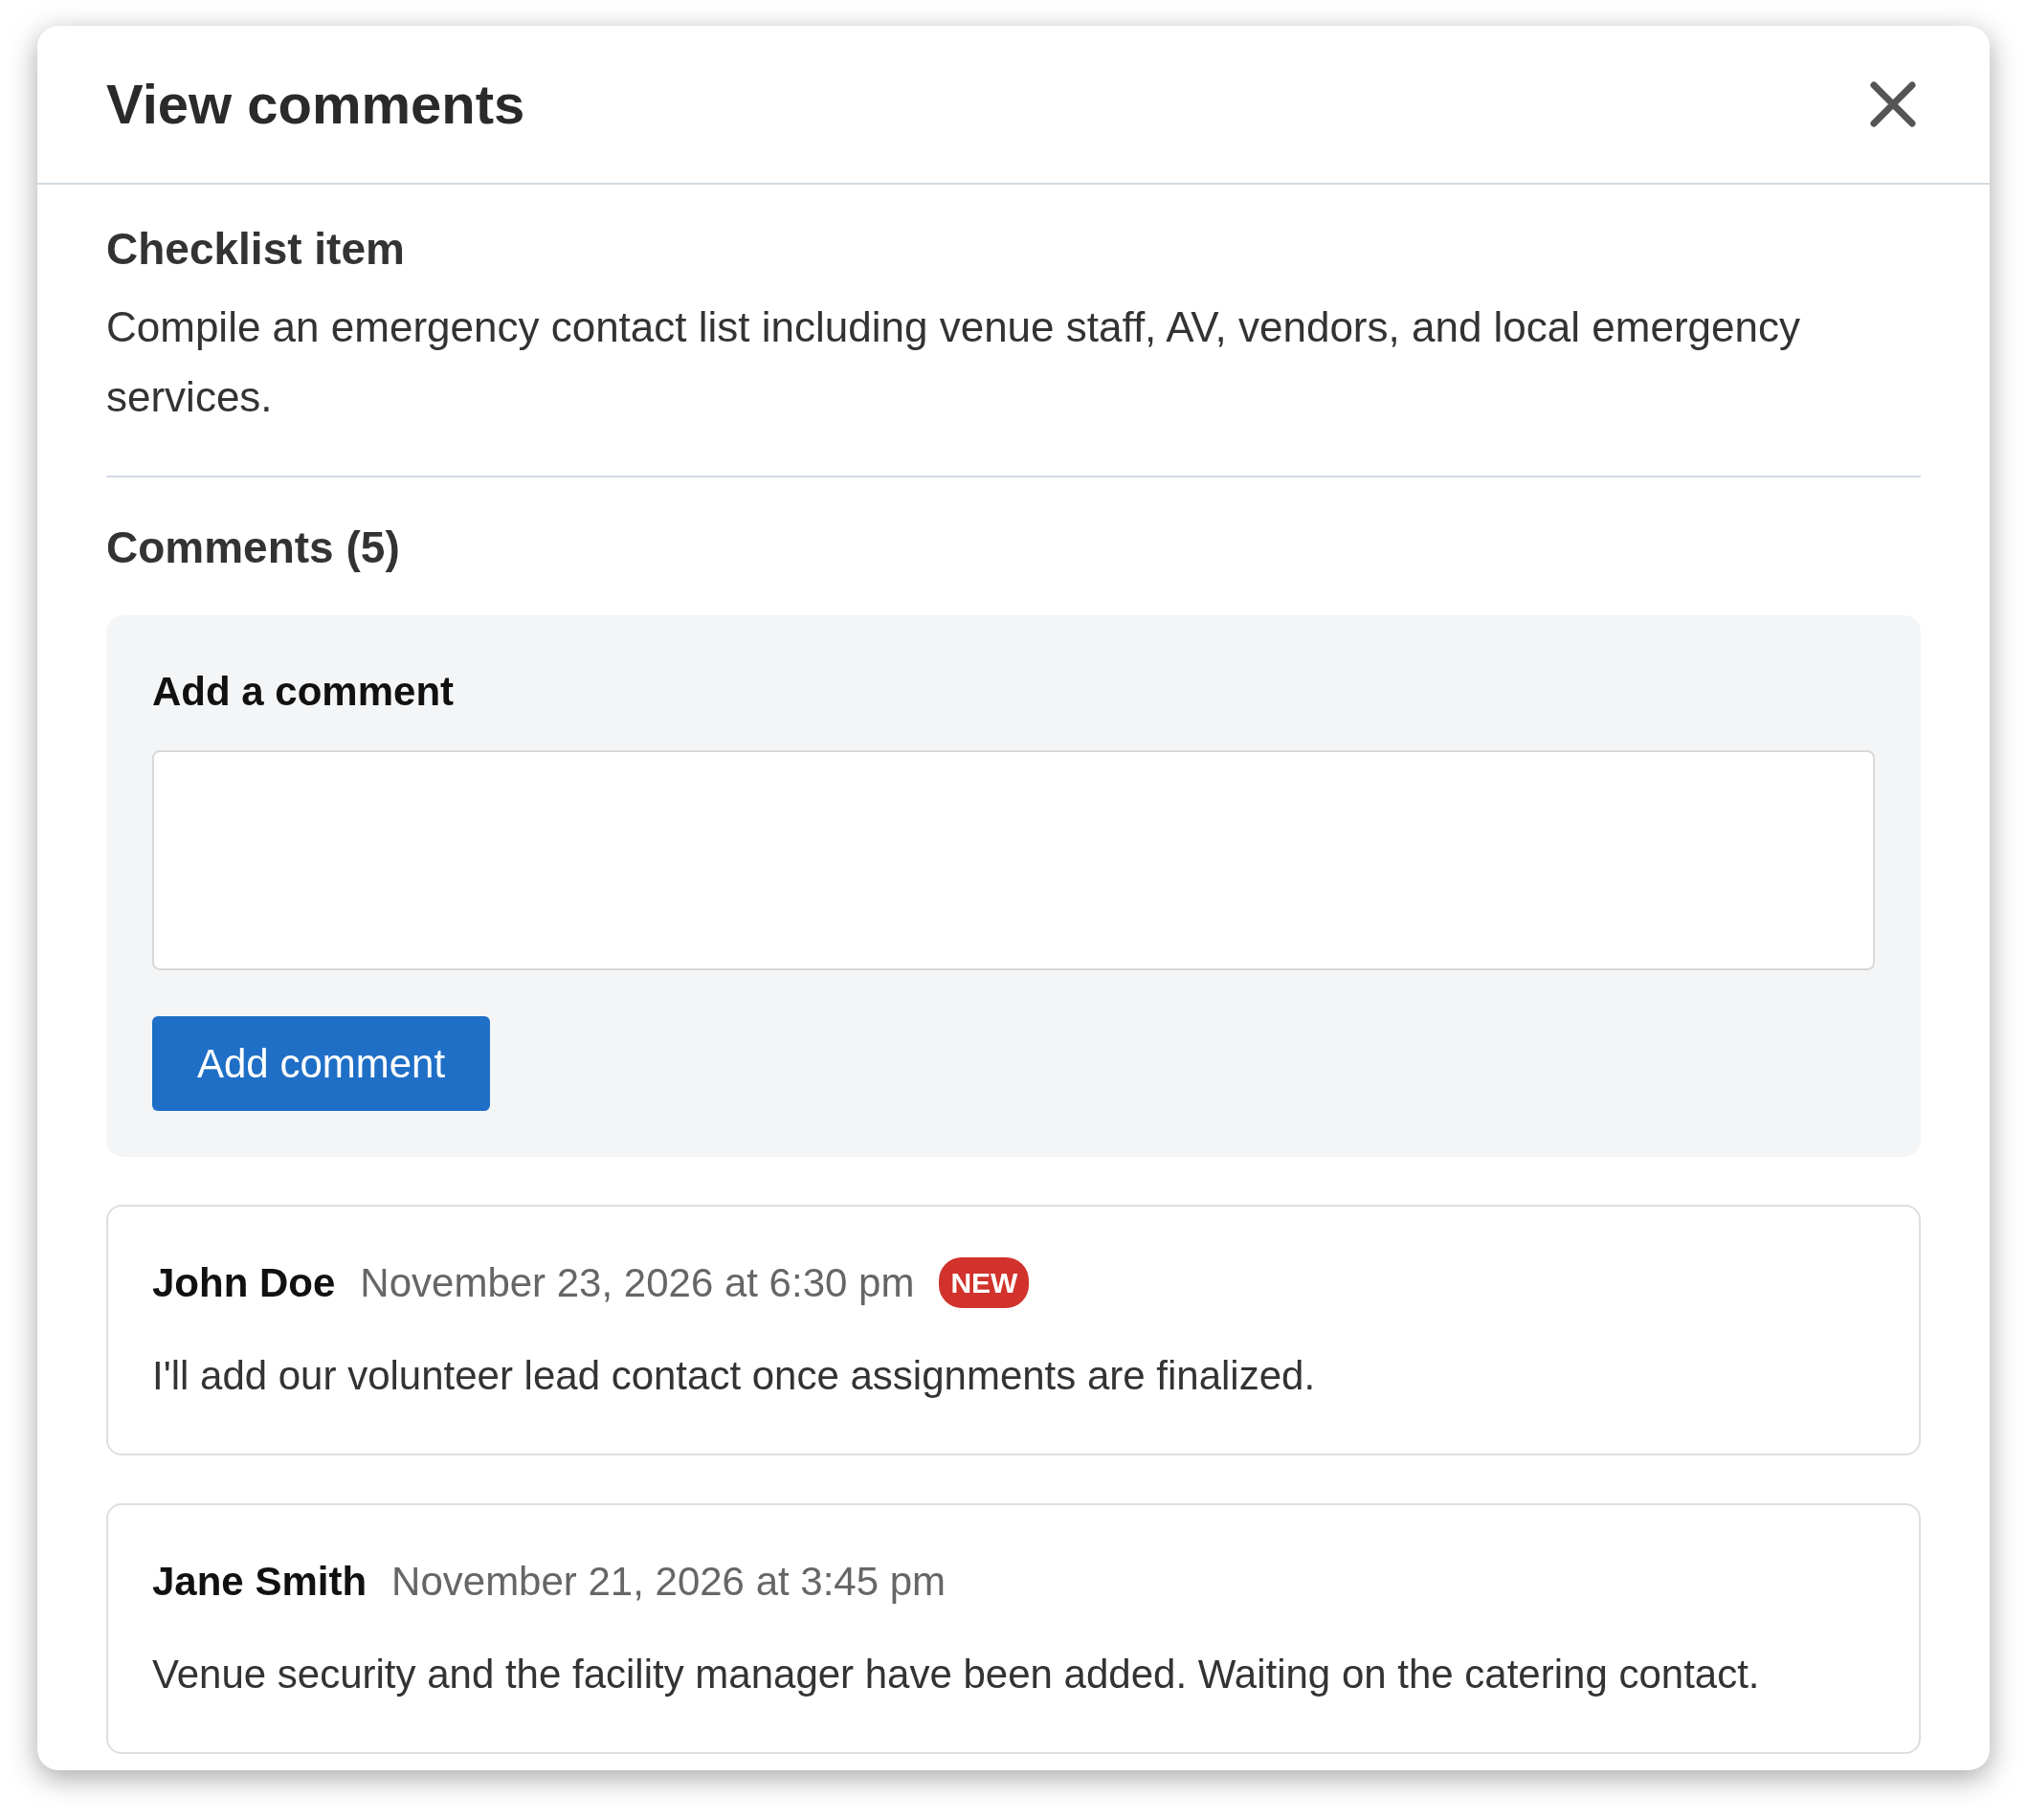  I want to click on close-icon, so click(1893, 104).